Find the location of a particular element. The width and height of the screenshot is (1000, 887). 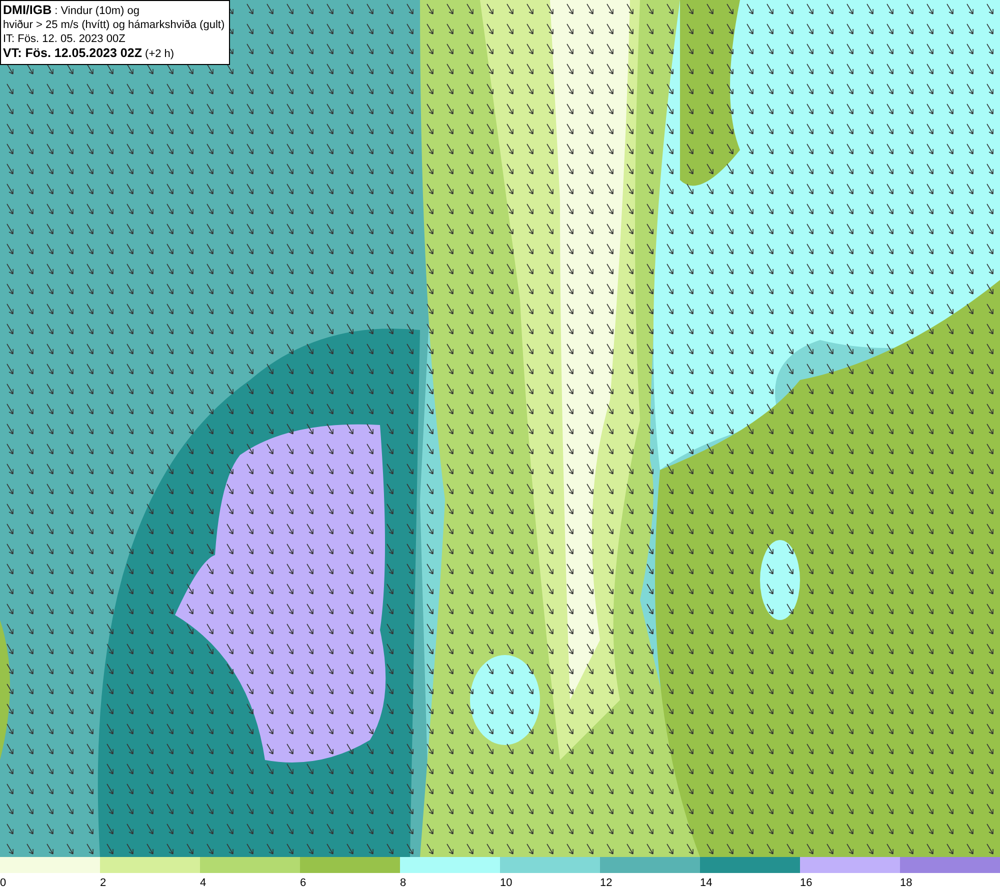

info-text: VT: Fös. 12.05.2023 02Z (+2 h) is located at coordinates (89, 53).